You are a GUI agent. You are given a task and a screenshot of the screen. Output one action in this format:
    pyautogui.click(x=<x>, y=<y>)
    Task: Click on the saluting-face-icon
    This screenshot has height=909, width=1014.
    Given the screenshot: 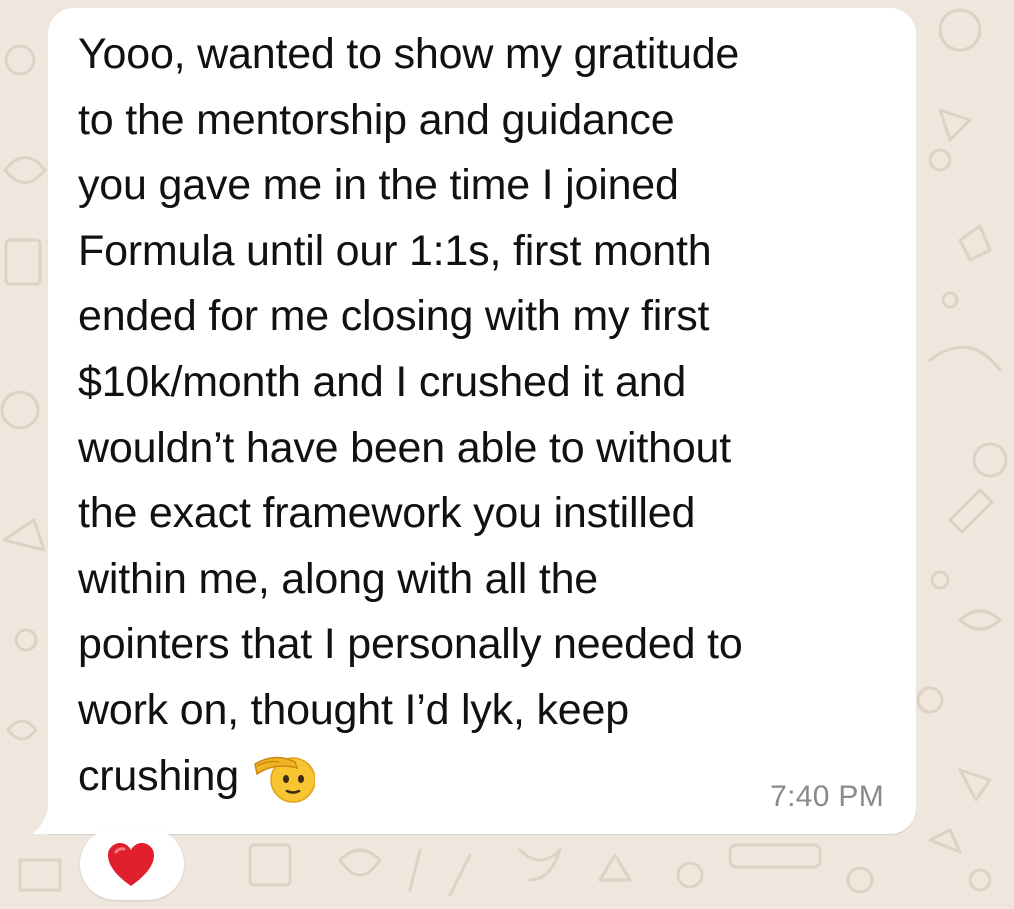 What is the action you would take?
    pyautogui.click(x=284, y=778)
    